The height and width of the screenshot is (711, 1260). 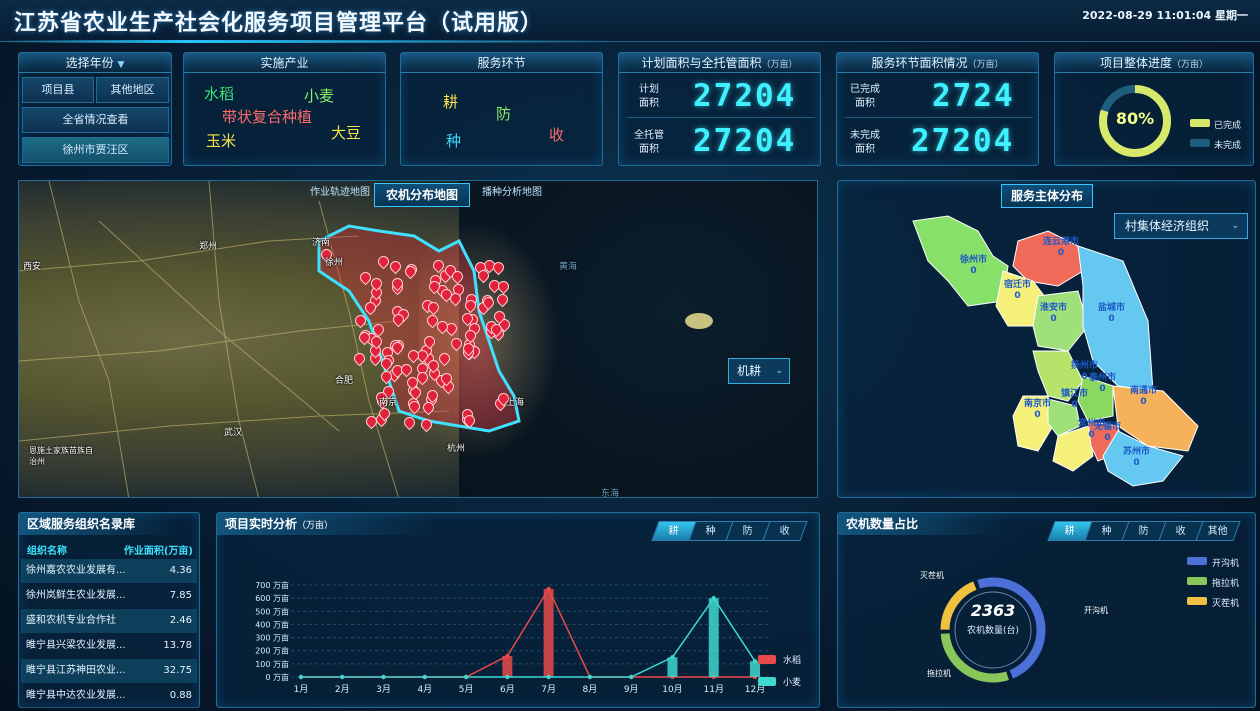 What do you see at coordinates (109, 621) in the screenshot?
I see `org-row: 盛和农机专业合作社 2.46` at bounding box center [109, 621].